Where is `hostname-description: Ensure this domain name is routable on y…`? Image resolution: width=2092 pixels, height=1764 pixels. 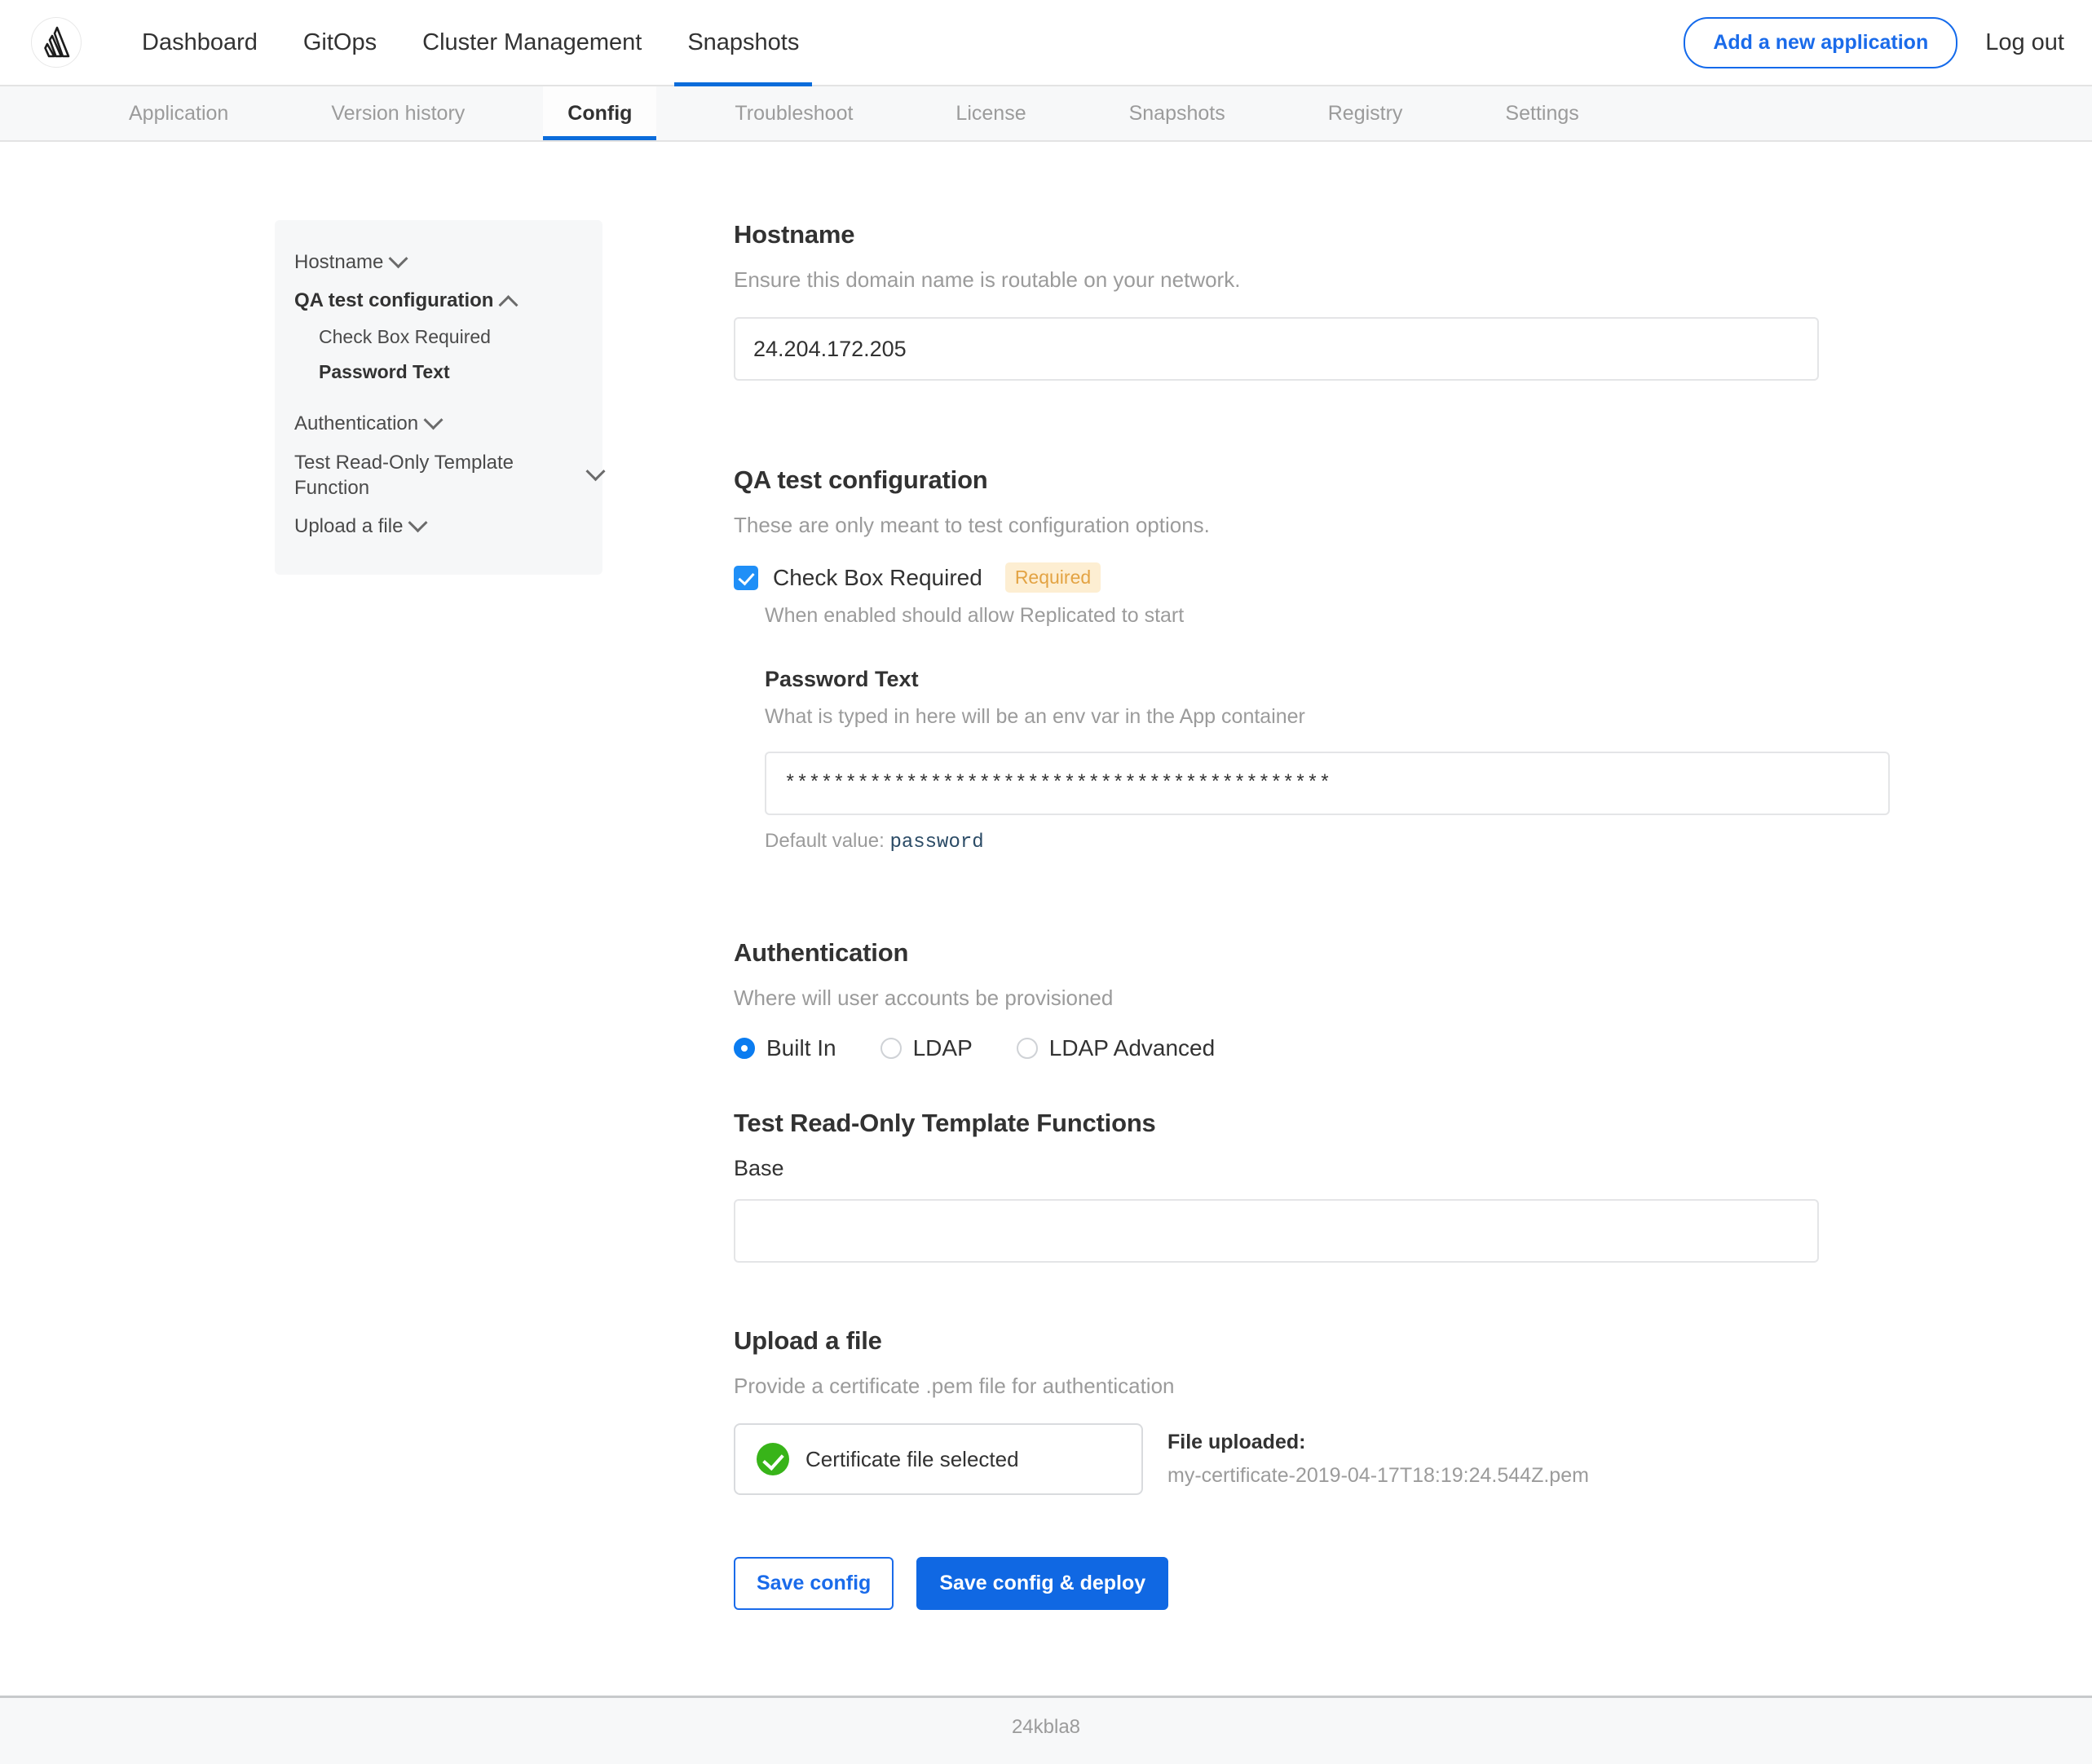 hostname-description: Ensure this domain name is routable on y… is located at coordinates (987, 279).